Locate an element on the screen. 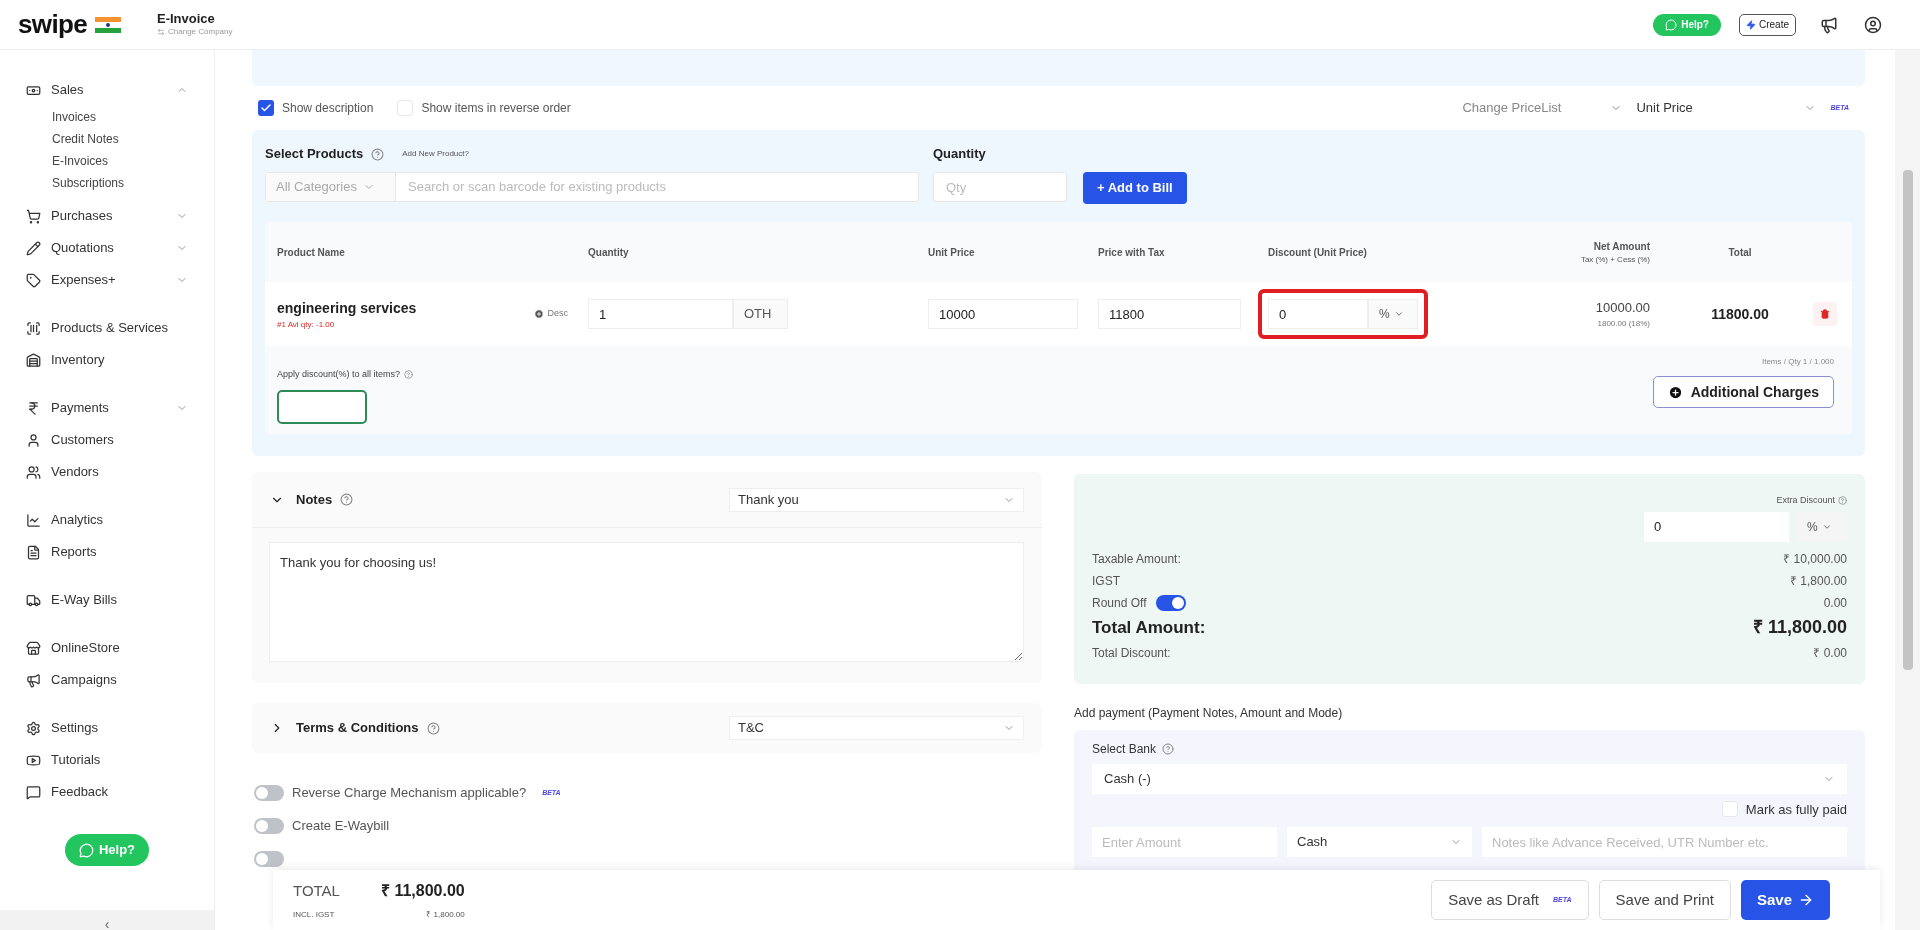 The width and height of the screenshot is (1920, 930). sidebar-item: Expenses+ is located at coordinates (107, 280).